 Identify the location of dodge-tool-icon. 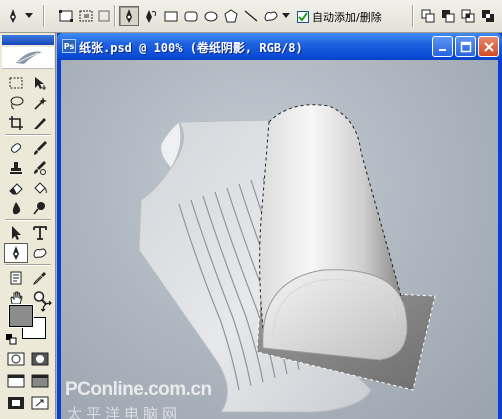
(40, 208).